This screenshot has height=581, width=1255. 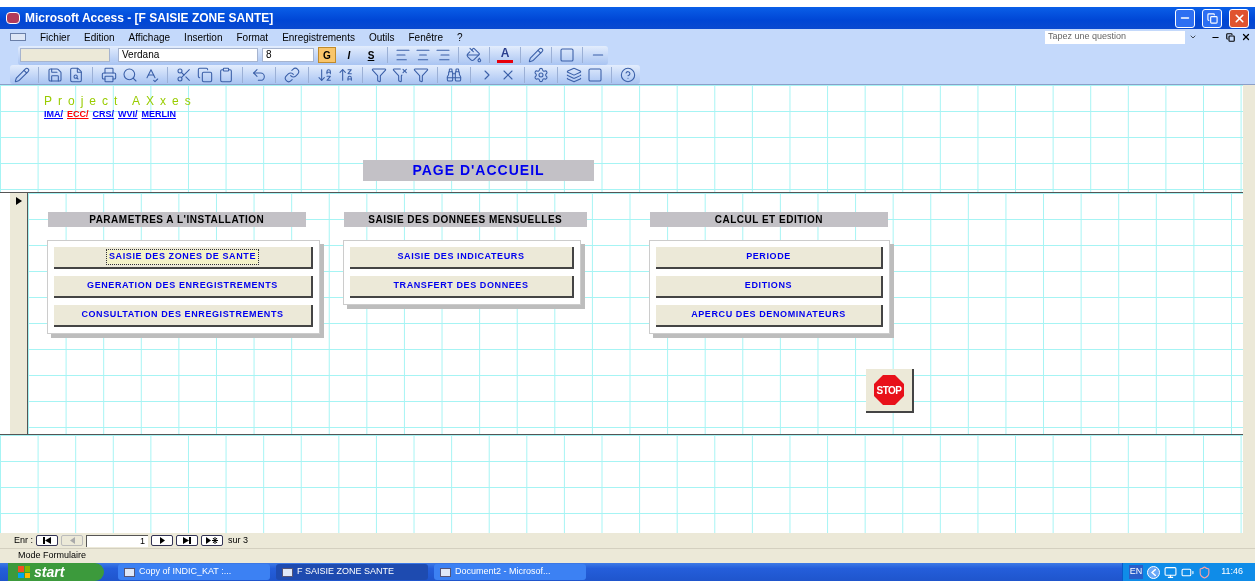 I want to click on current-record-icon, so click(x=18, y=201).